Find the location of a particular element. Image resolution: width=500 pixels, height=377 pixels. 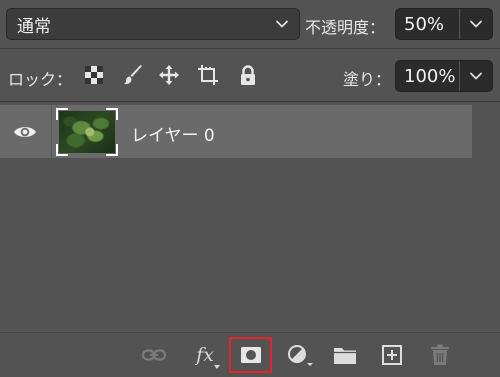

scrollbar-track is located at coordinates (486, 217).